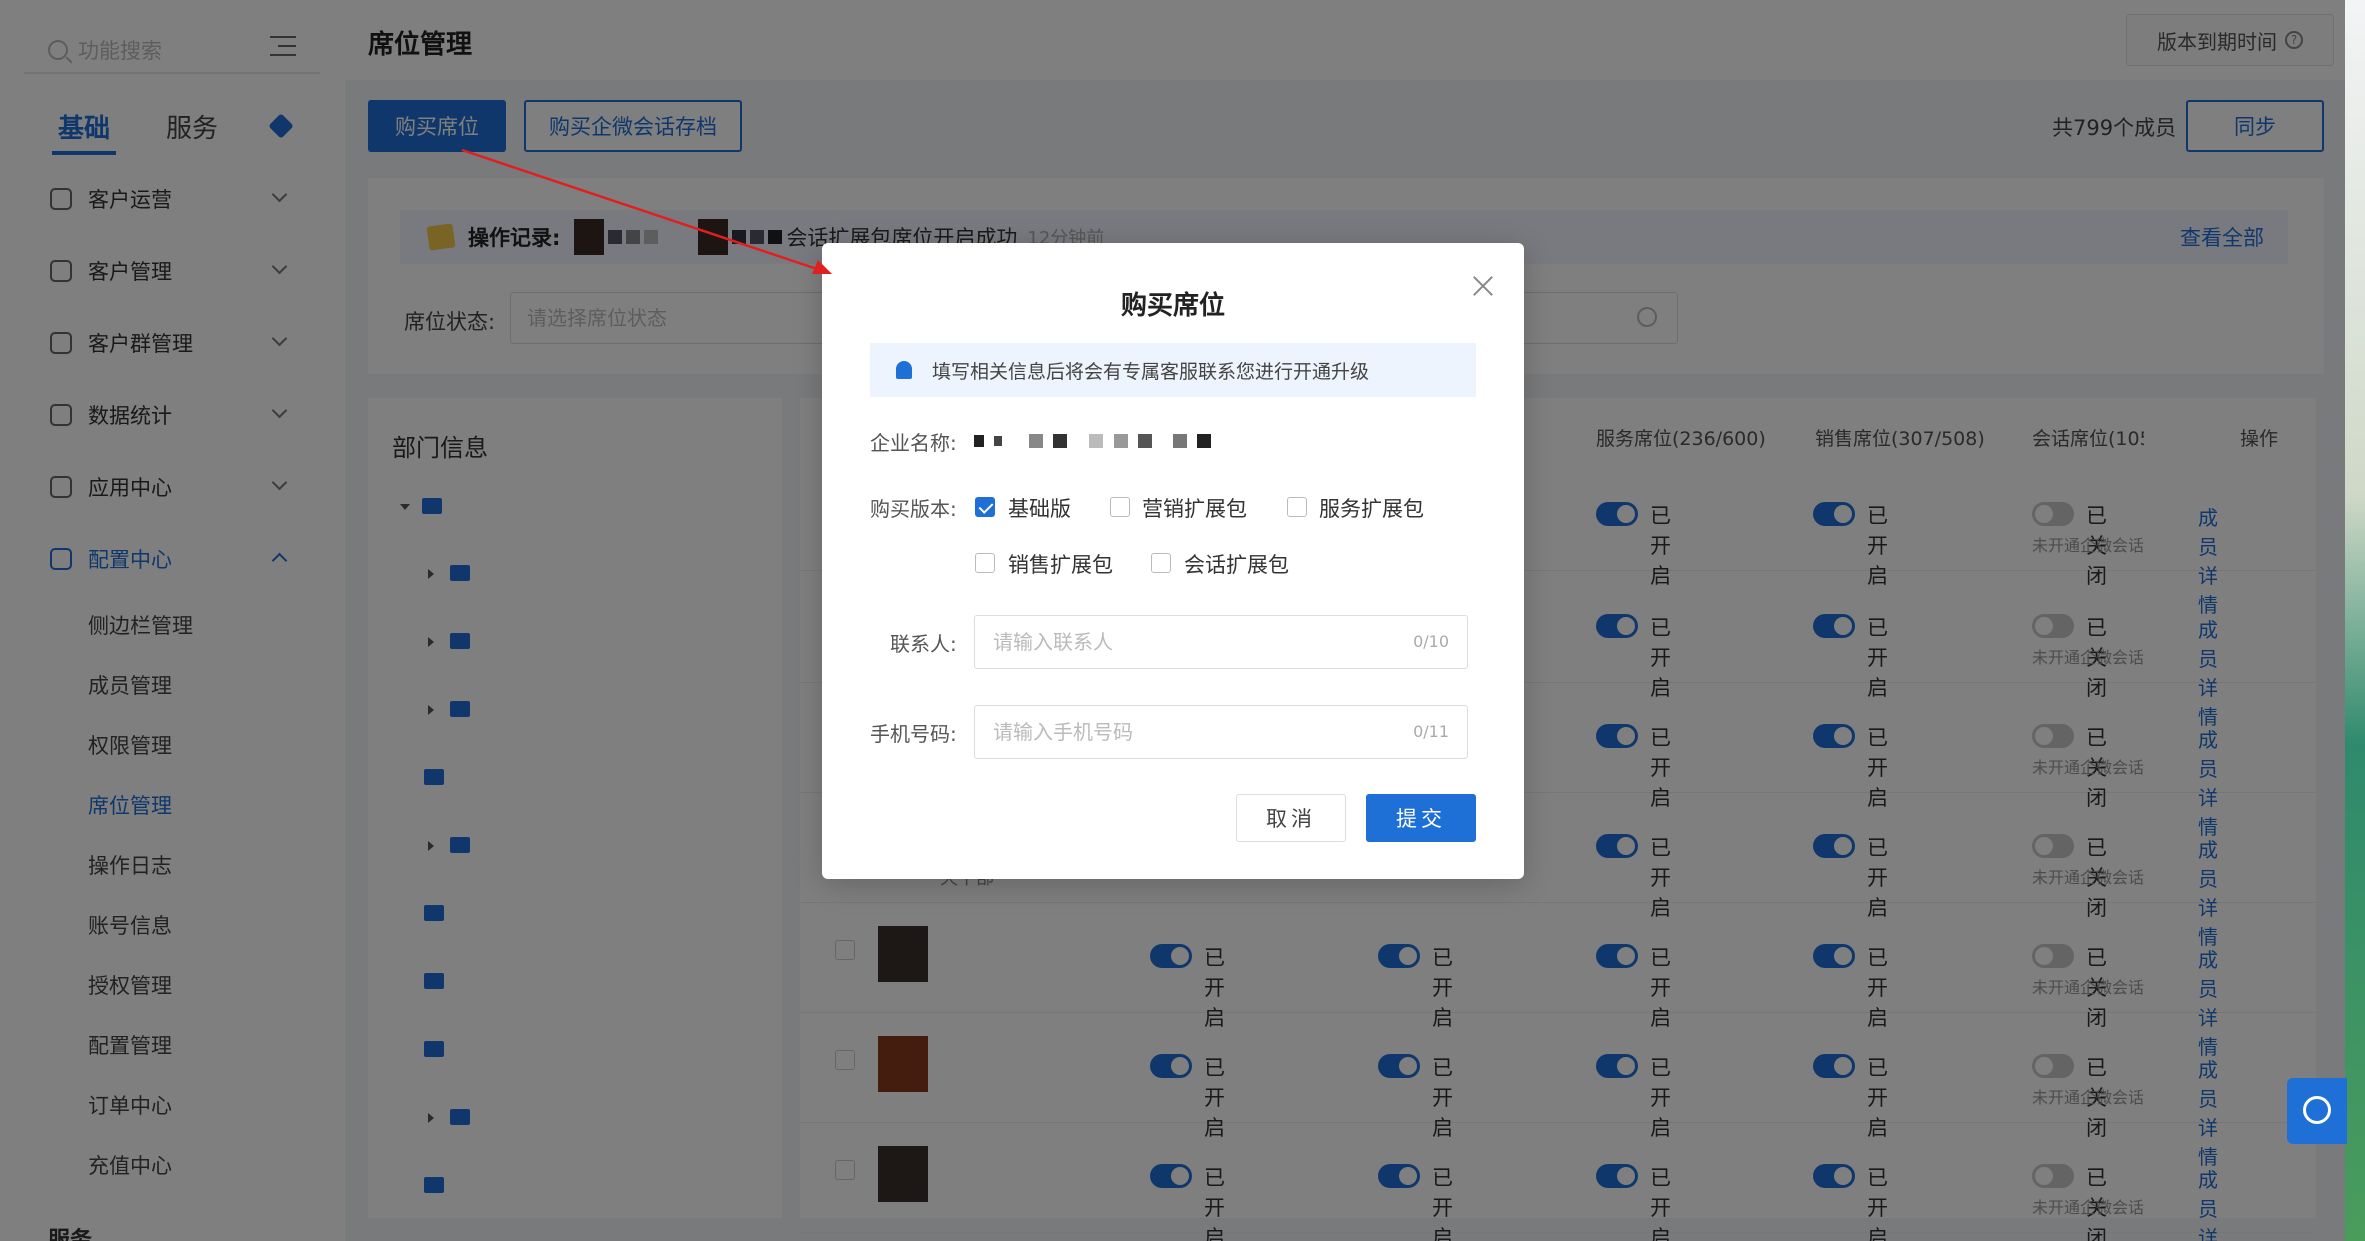  I want to click on option-sales-label: 销售扩展包, so click(1060, 564).